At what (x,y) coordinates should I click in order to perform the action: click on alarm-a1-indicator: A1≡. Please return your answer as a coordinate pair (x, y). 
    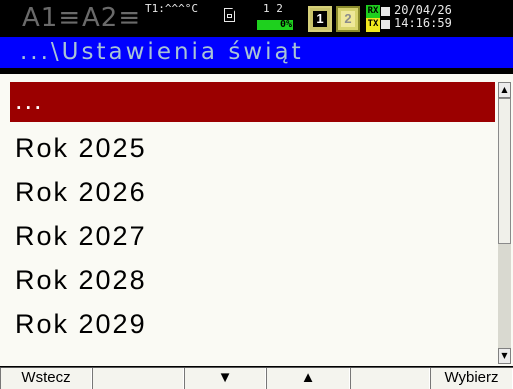
    Looking at the image, I should click on (52, 18).